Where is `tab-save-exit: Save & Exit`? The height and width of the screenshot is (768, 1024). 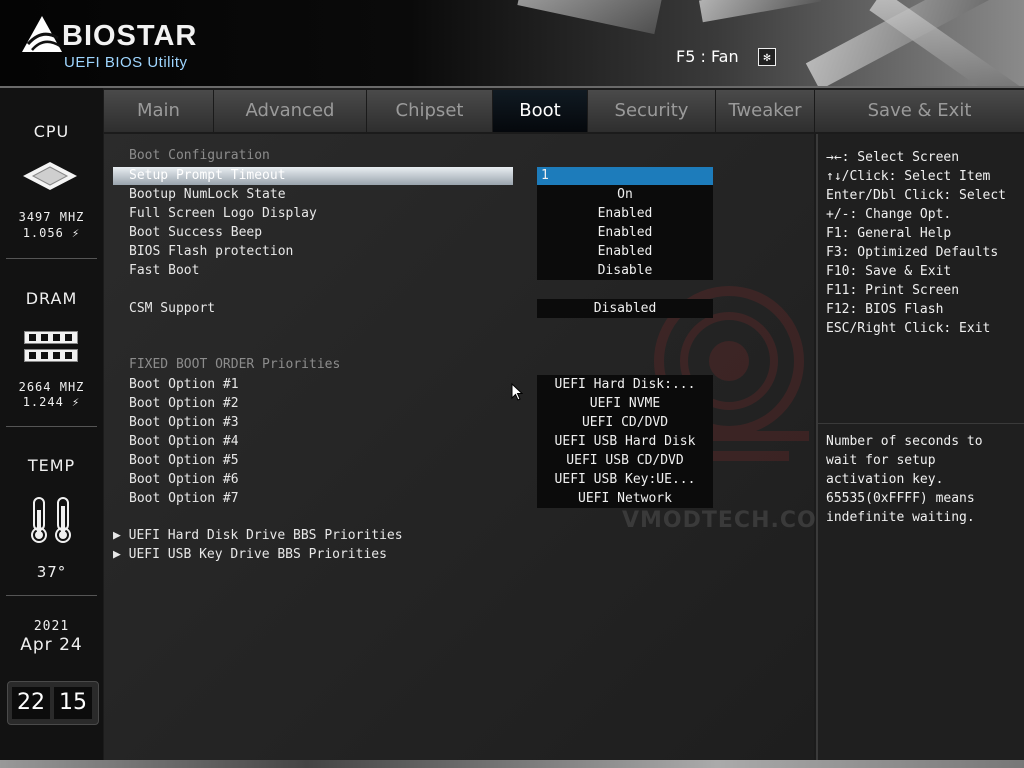 tab-save-exit: Save & Exit is located at coordinates (919, 111).